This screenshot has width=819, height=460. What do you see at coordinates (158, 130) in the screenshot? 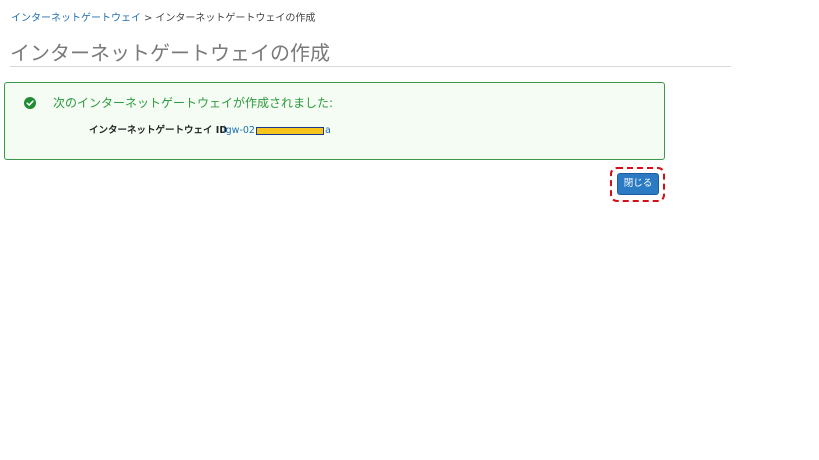
I see `gateway-id-label: インターネットゲートウェイ ID` at bounding box center [158, 130].